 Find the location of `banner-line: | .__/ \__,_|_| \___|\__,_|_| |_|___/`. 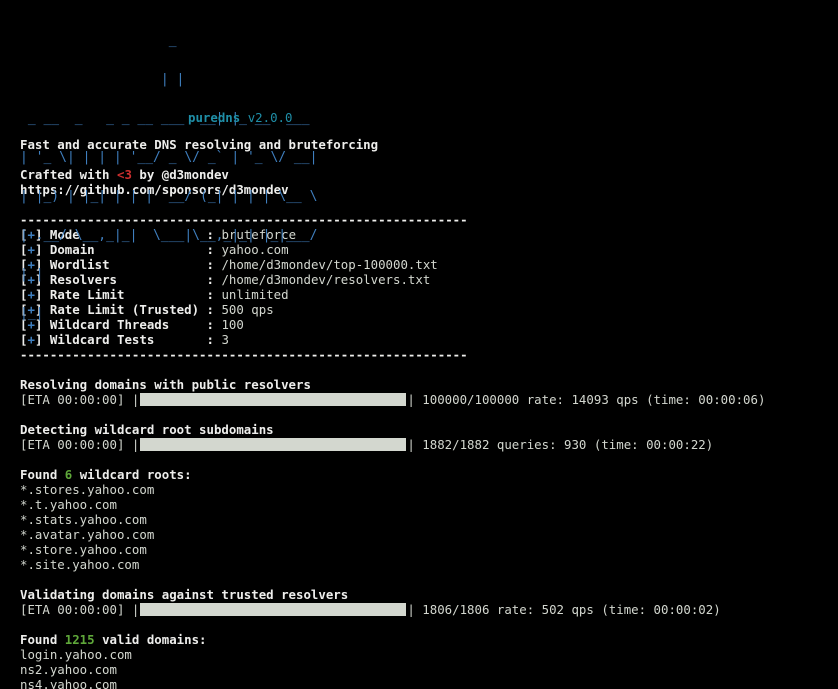

banner-line: | .__/ \__,_|_| \___|\__,_|_| |_|___/ is located at coordinates (169, 235).